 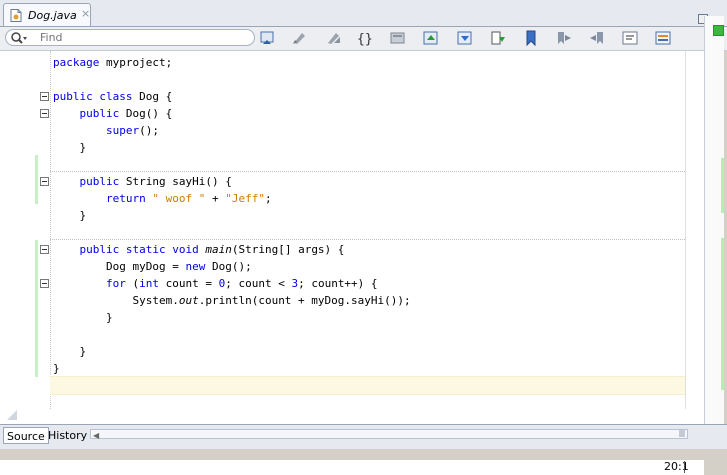 I want to click on code-token: count =, so click(x=192, y=283).